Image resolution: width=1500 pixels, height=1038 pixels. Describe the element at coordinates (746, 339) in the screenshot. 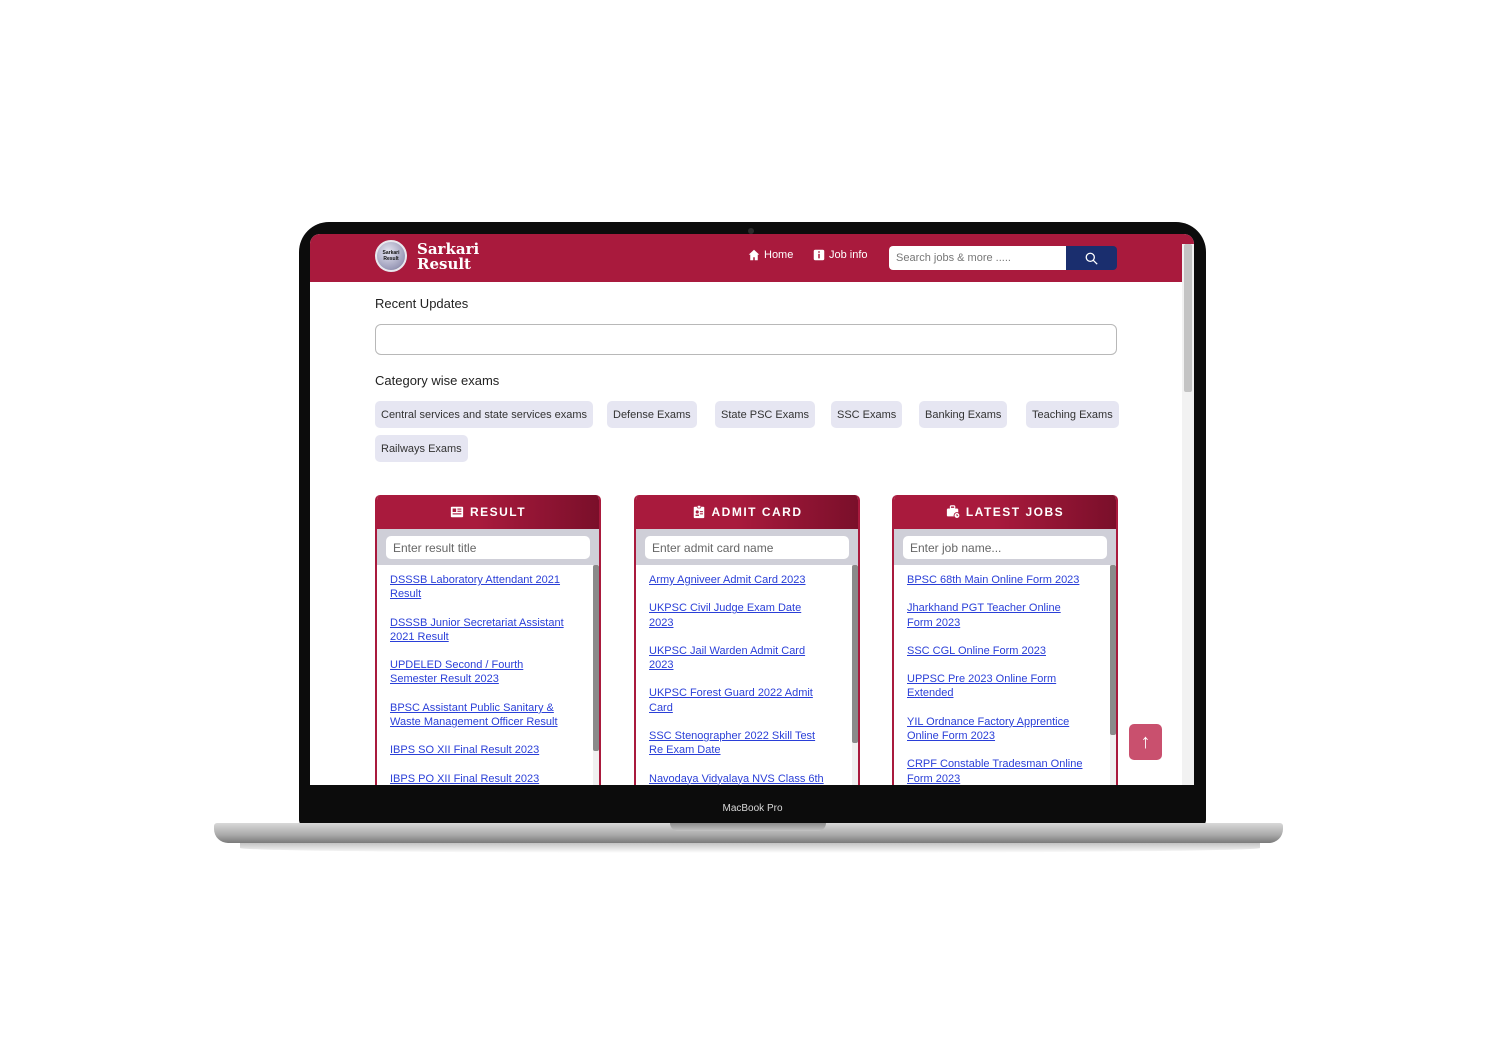

I see `recent-updates-box` at that location.